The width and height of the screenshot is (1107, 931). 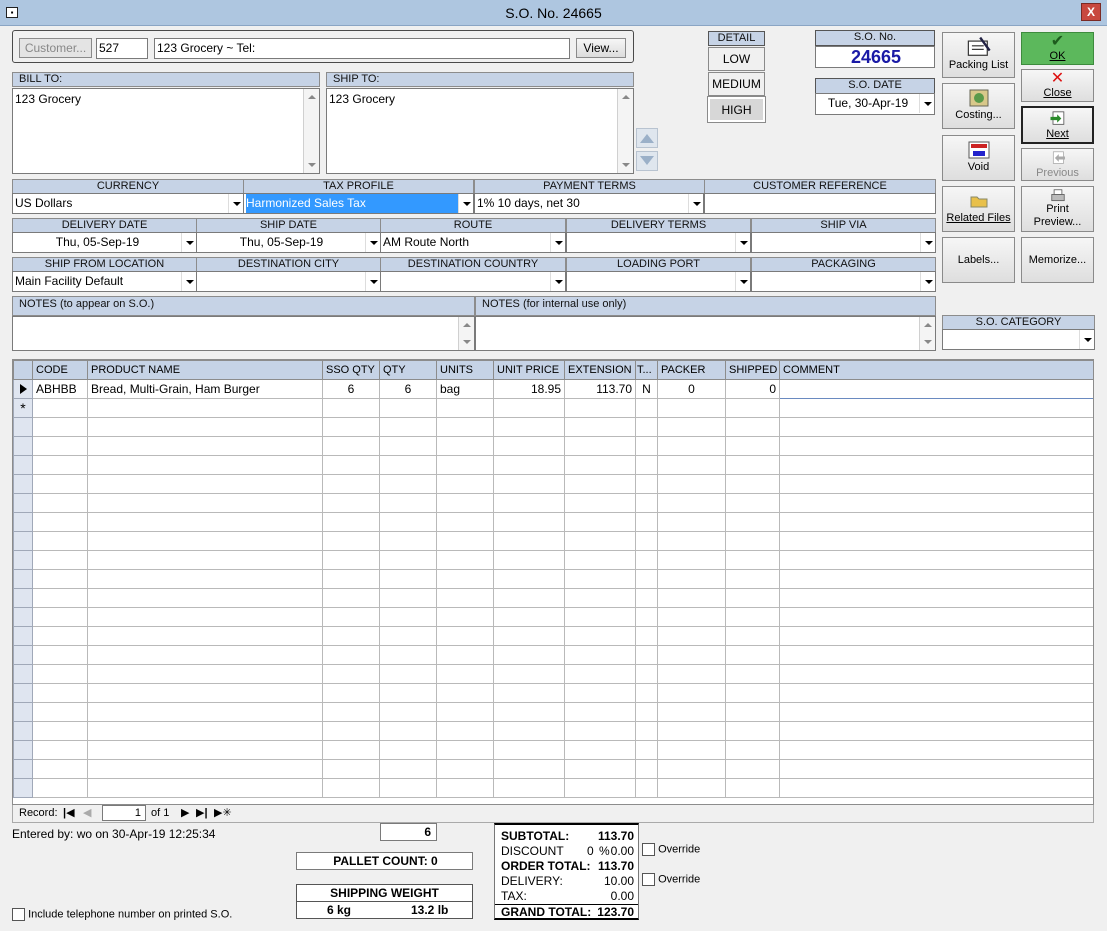 I want to click on last-record-icon: ▶|, so click(x=202, y=812).